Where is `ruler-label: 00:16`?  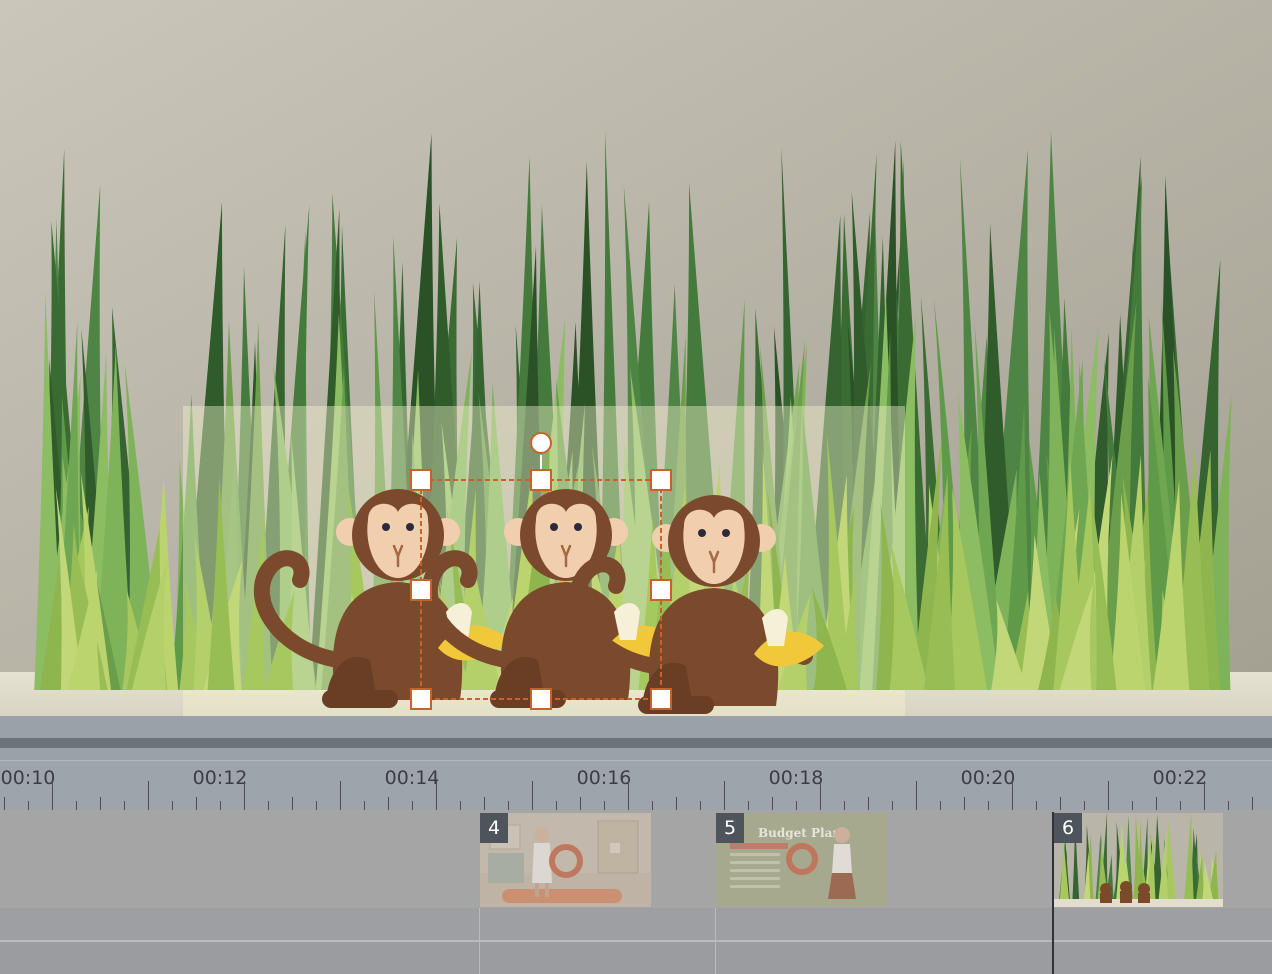
ruler-label: 00:16 is located at coordinates (604, 778).